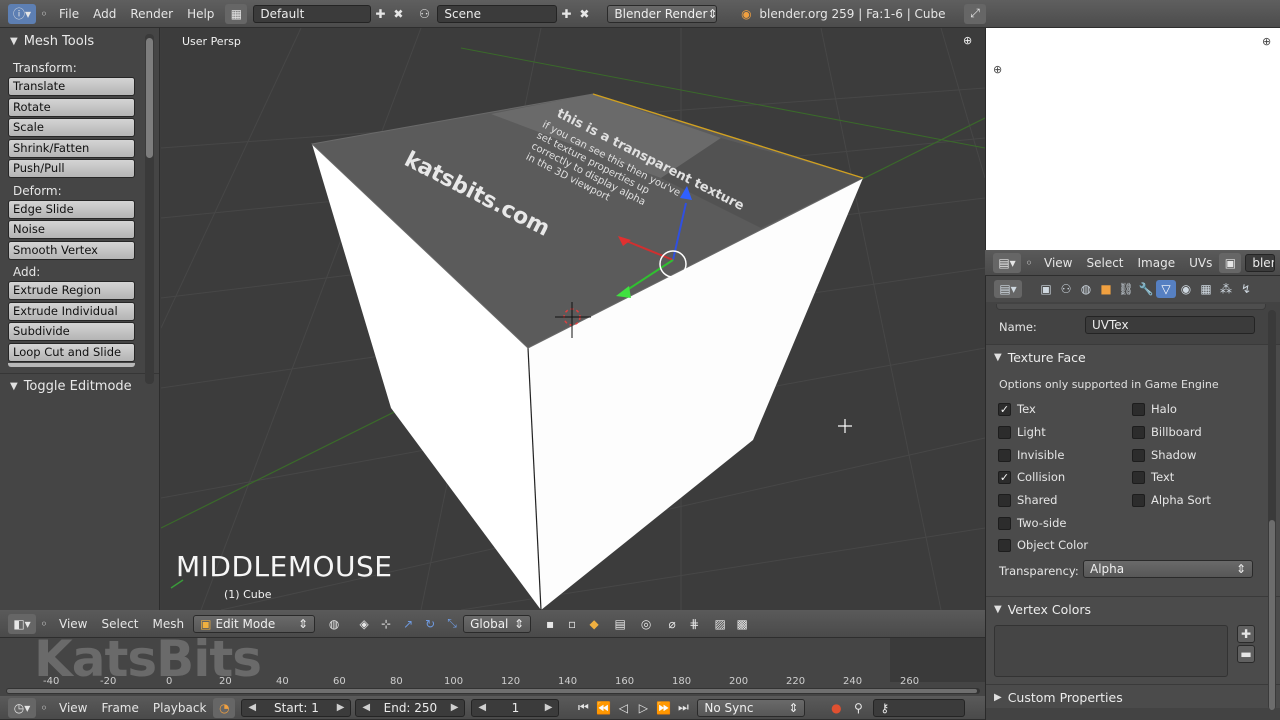 The image size is (1280, 720). Describe the element at coordinates (1154, 409) in the screenshot. I see `halo-option: Halo` at that location.